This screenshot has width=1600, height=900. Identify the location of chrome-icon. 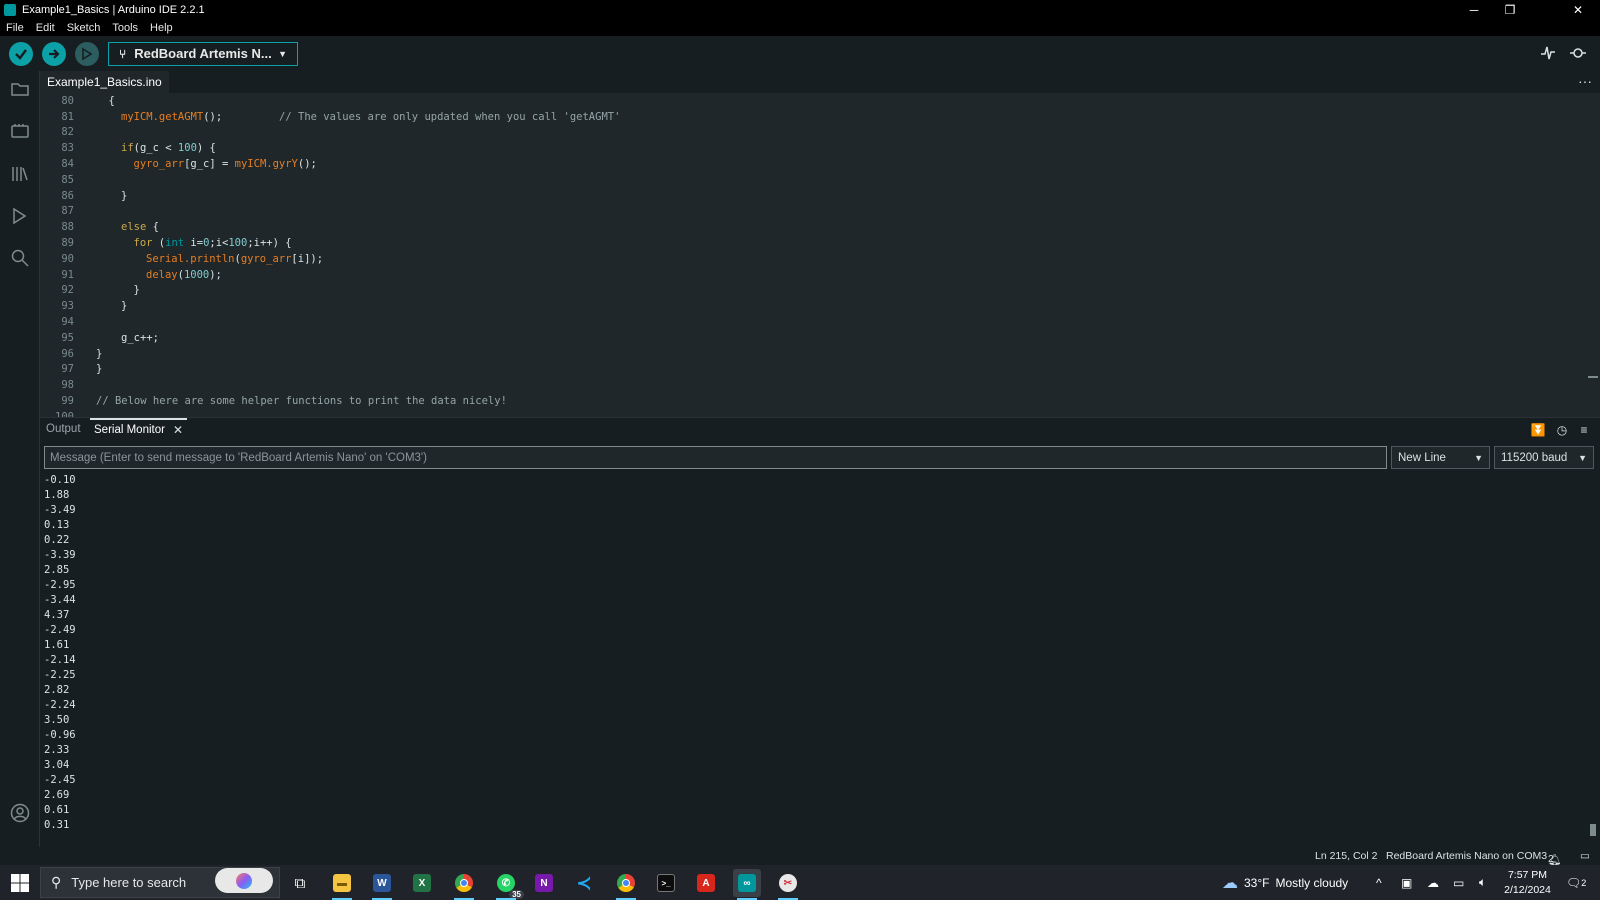
(626, 883).